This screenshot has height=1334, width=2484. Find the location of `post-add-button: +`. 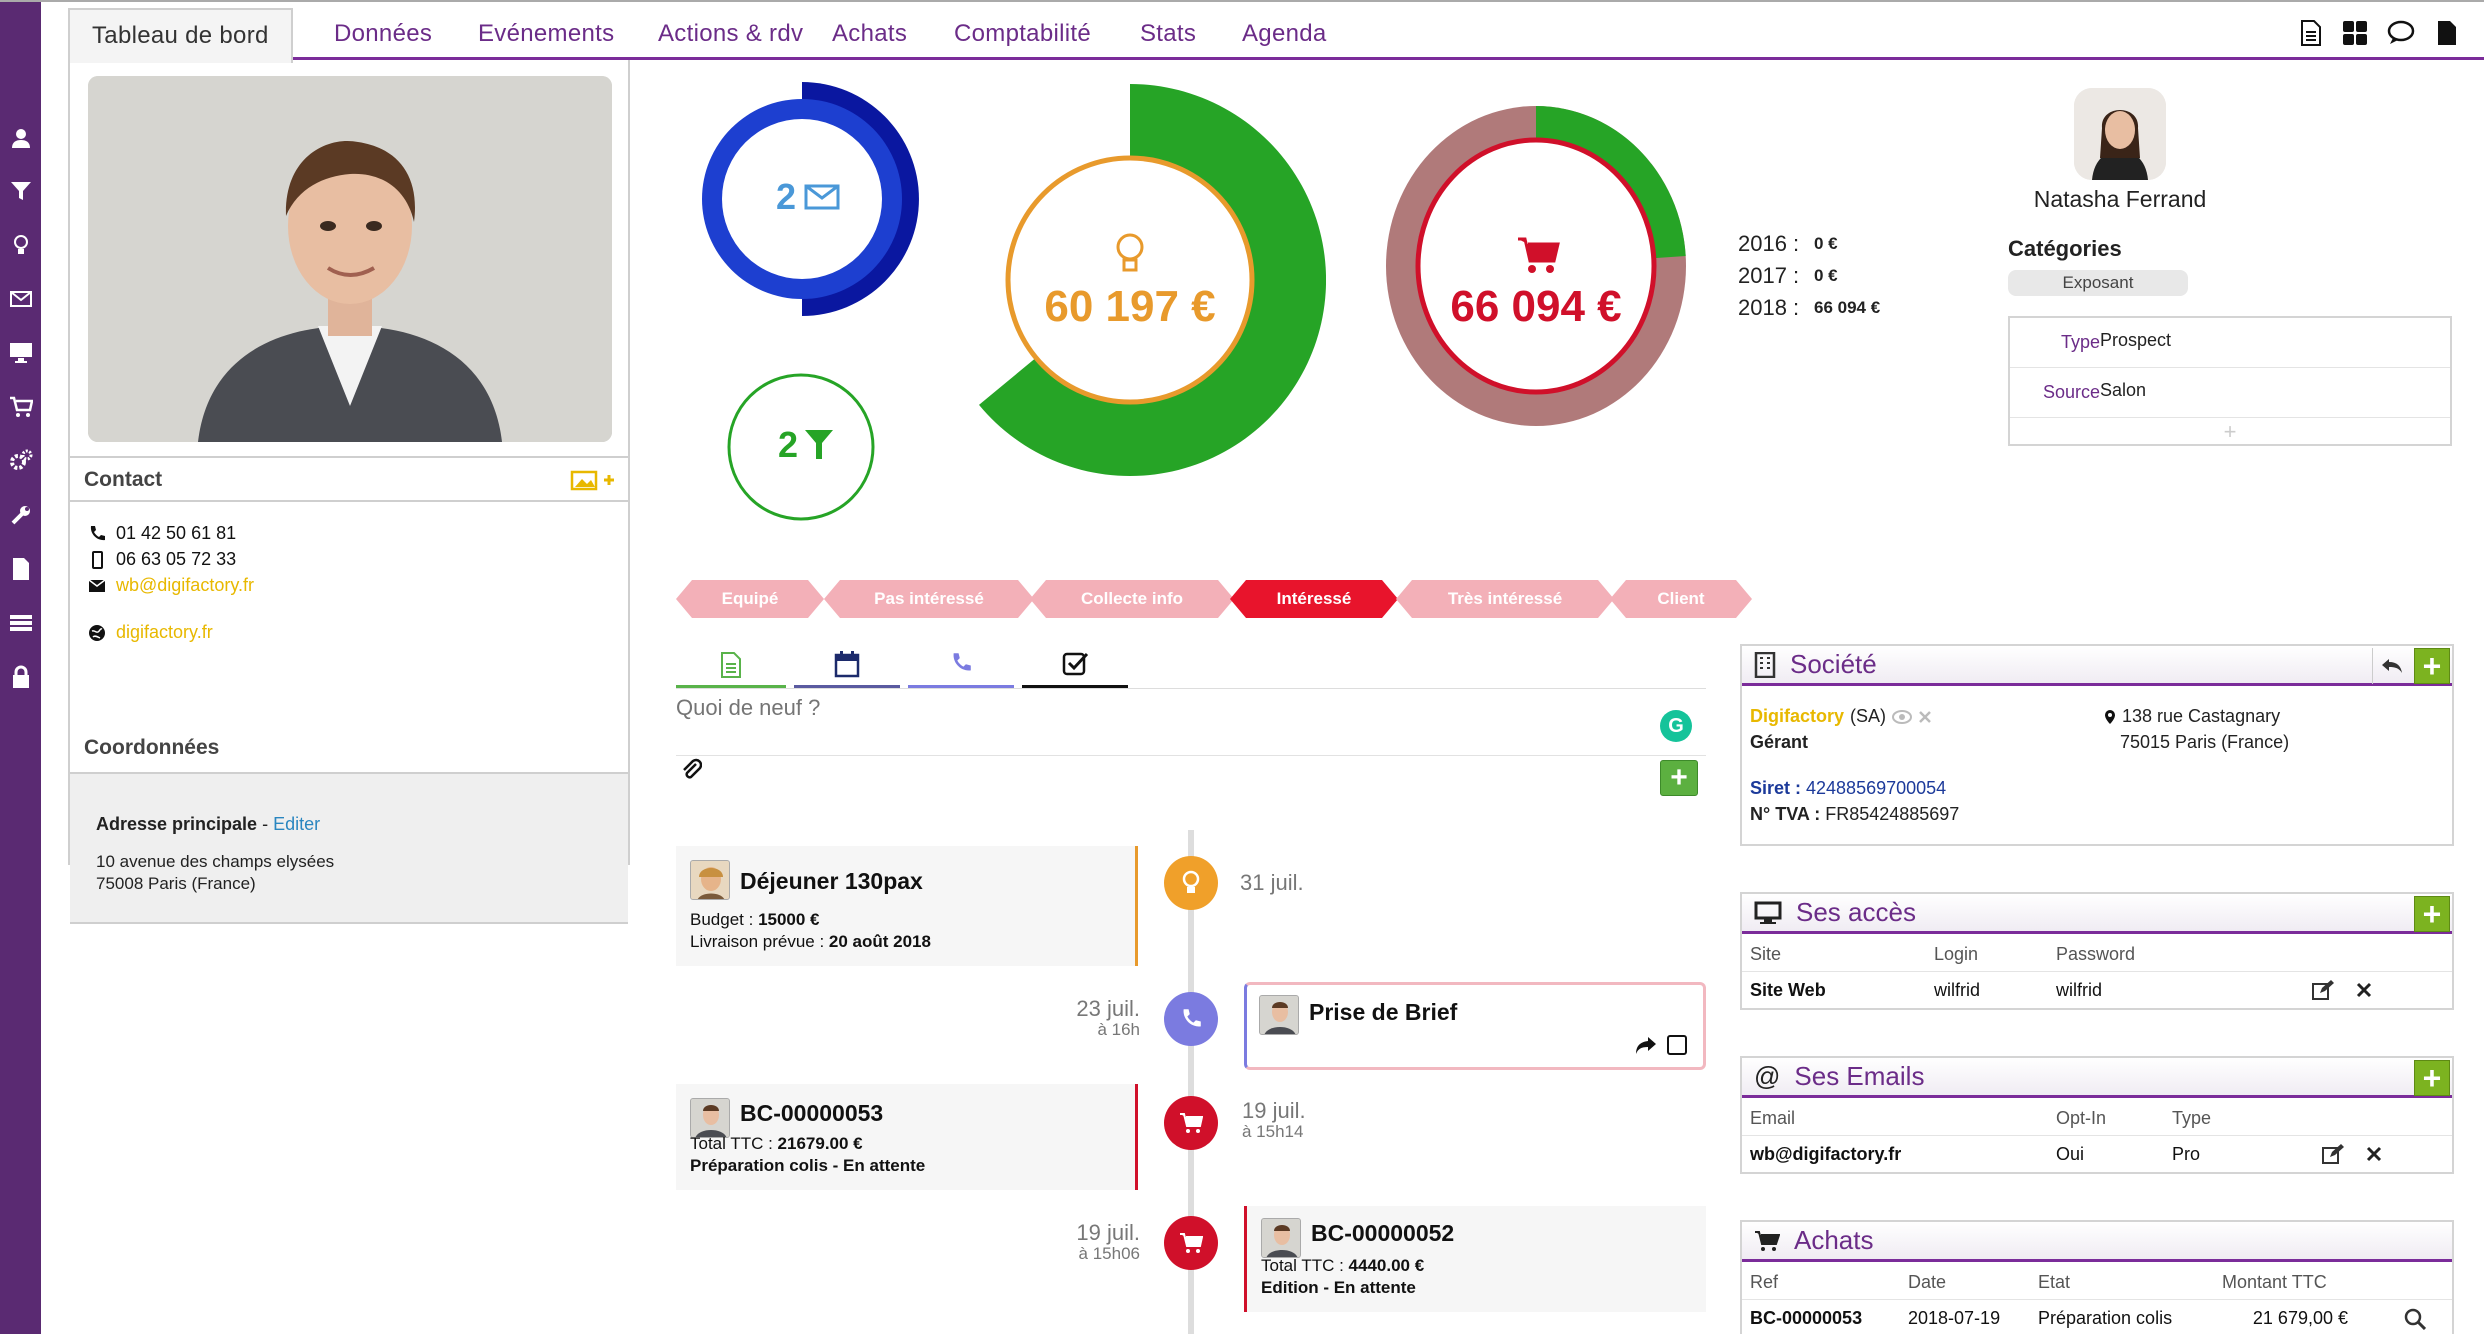

post-add-button: + is located at coordinates (1679, 778).